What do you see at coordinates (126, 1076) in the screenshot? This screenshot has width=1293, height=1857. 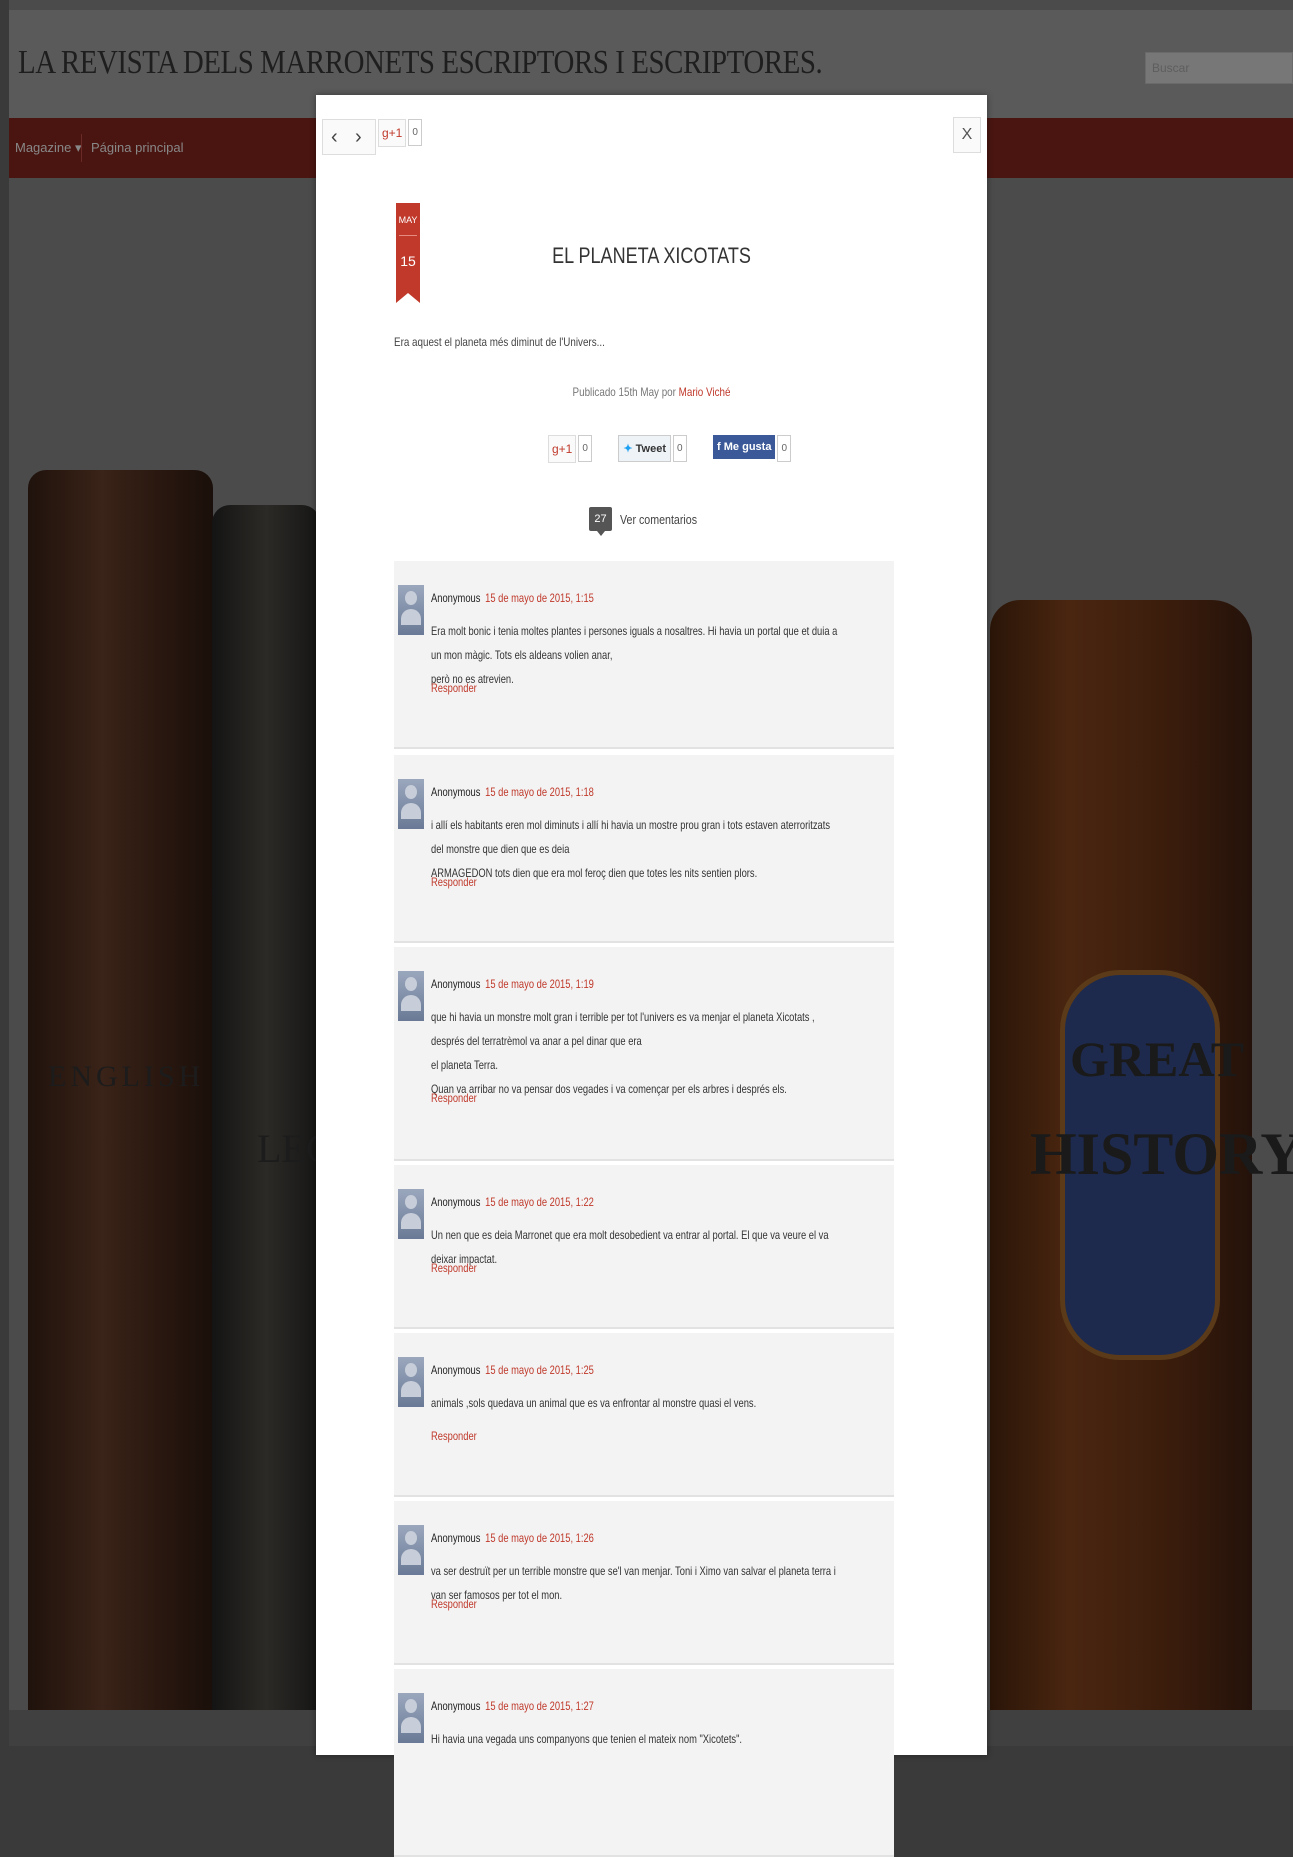 I see `book-spine-label: ENGLISH` at bounding box center [126, 1076].